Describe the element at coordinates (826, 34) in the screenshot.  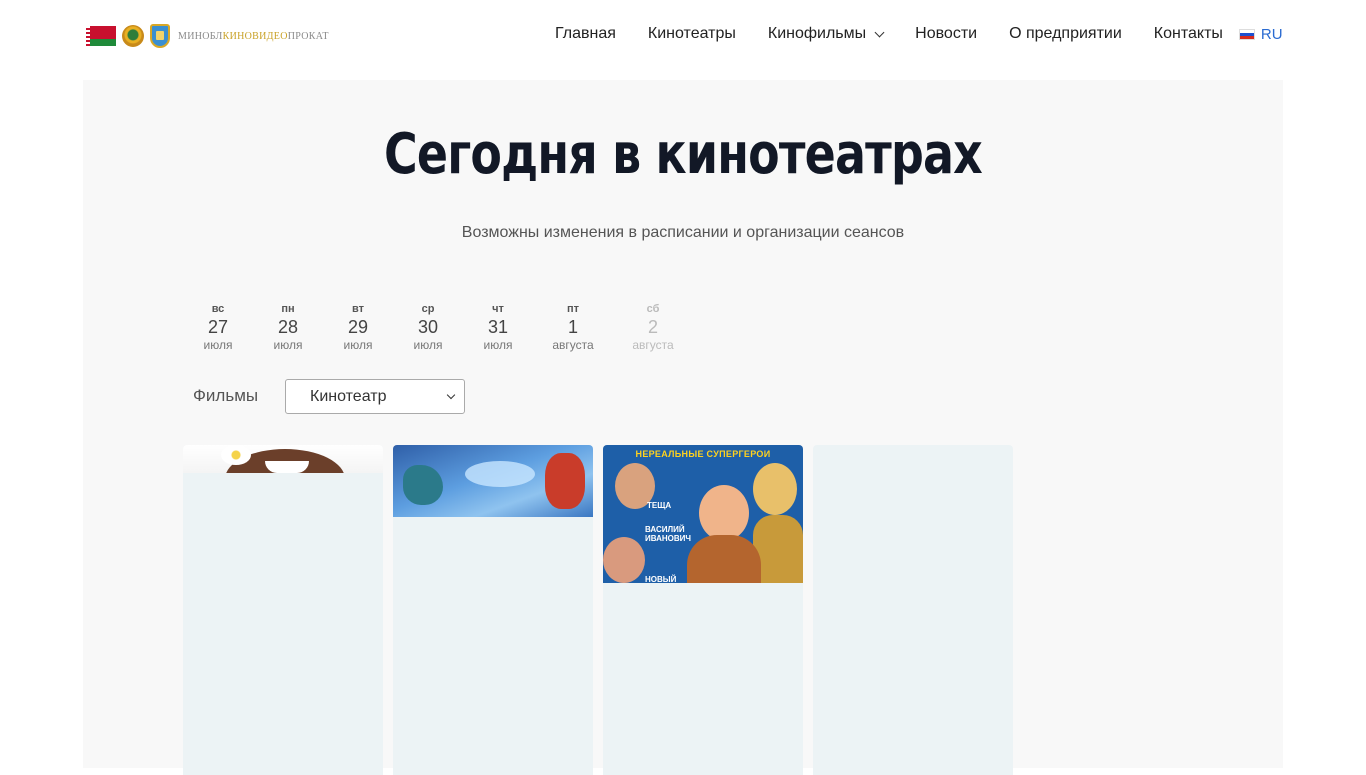
I see `nav-item-films: Кинофильмы` at that location.